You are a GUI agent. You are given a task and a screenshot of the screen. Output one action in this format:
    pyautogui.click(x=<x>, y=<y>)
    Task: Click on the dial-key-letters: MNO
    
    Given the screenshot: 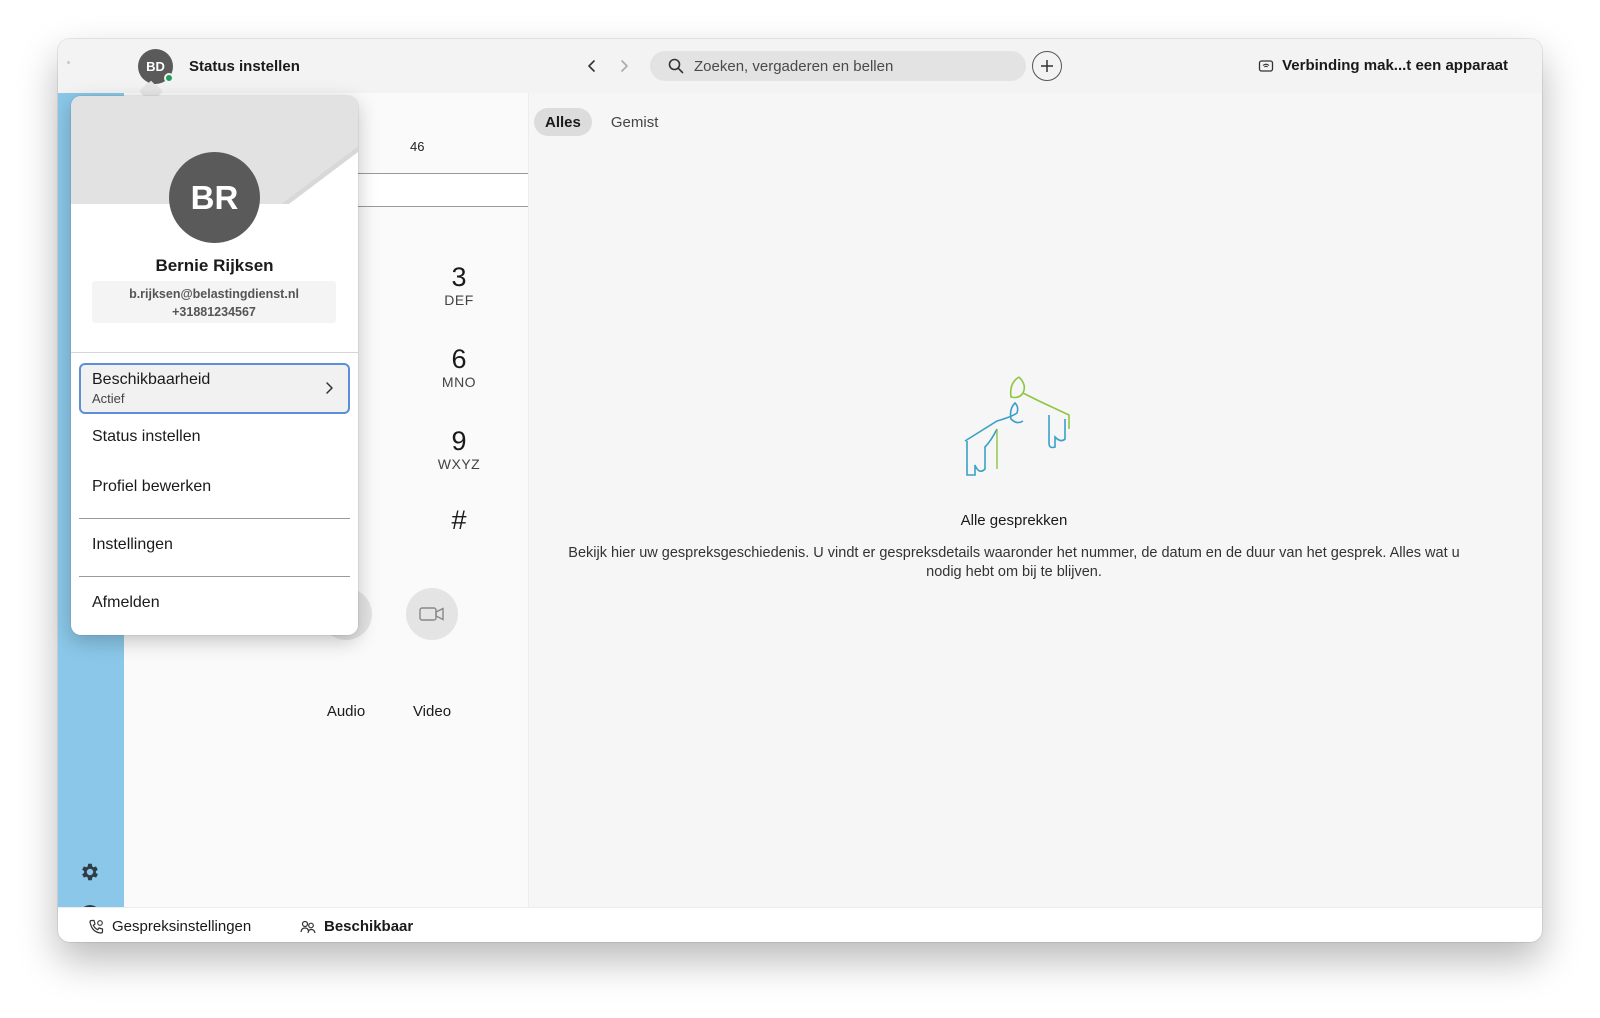 What is the action you would take?
    pyautogui.click(x=459, y=382)
    